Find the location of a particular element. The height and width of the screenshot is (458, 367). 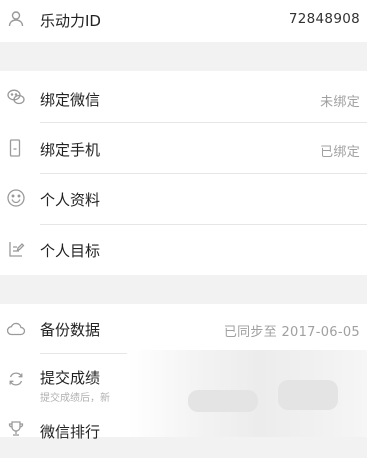

settings-item-label: 个人资料 is located at coordinates (70, 200).